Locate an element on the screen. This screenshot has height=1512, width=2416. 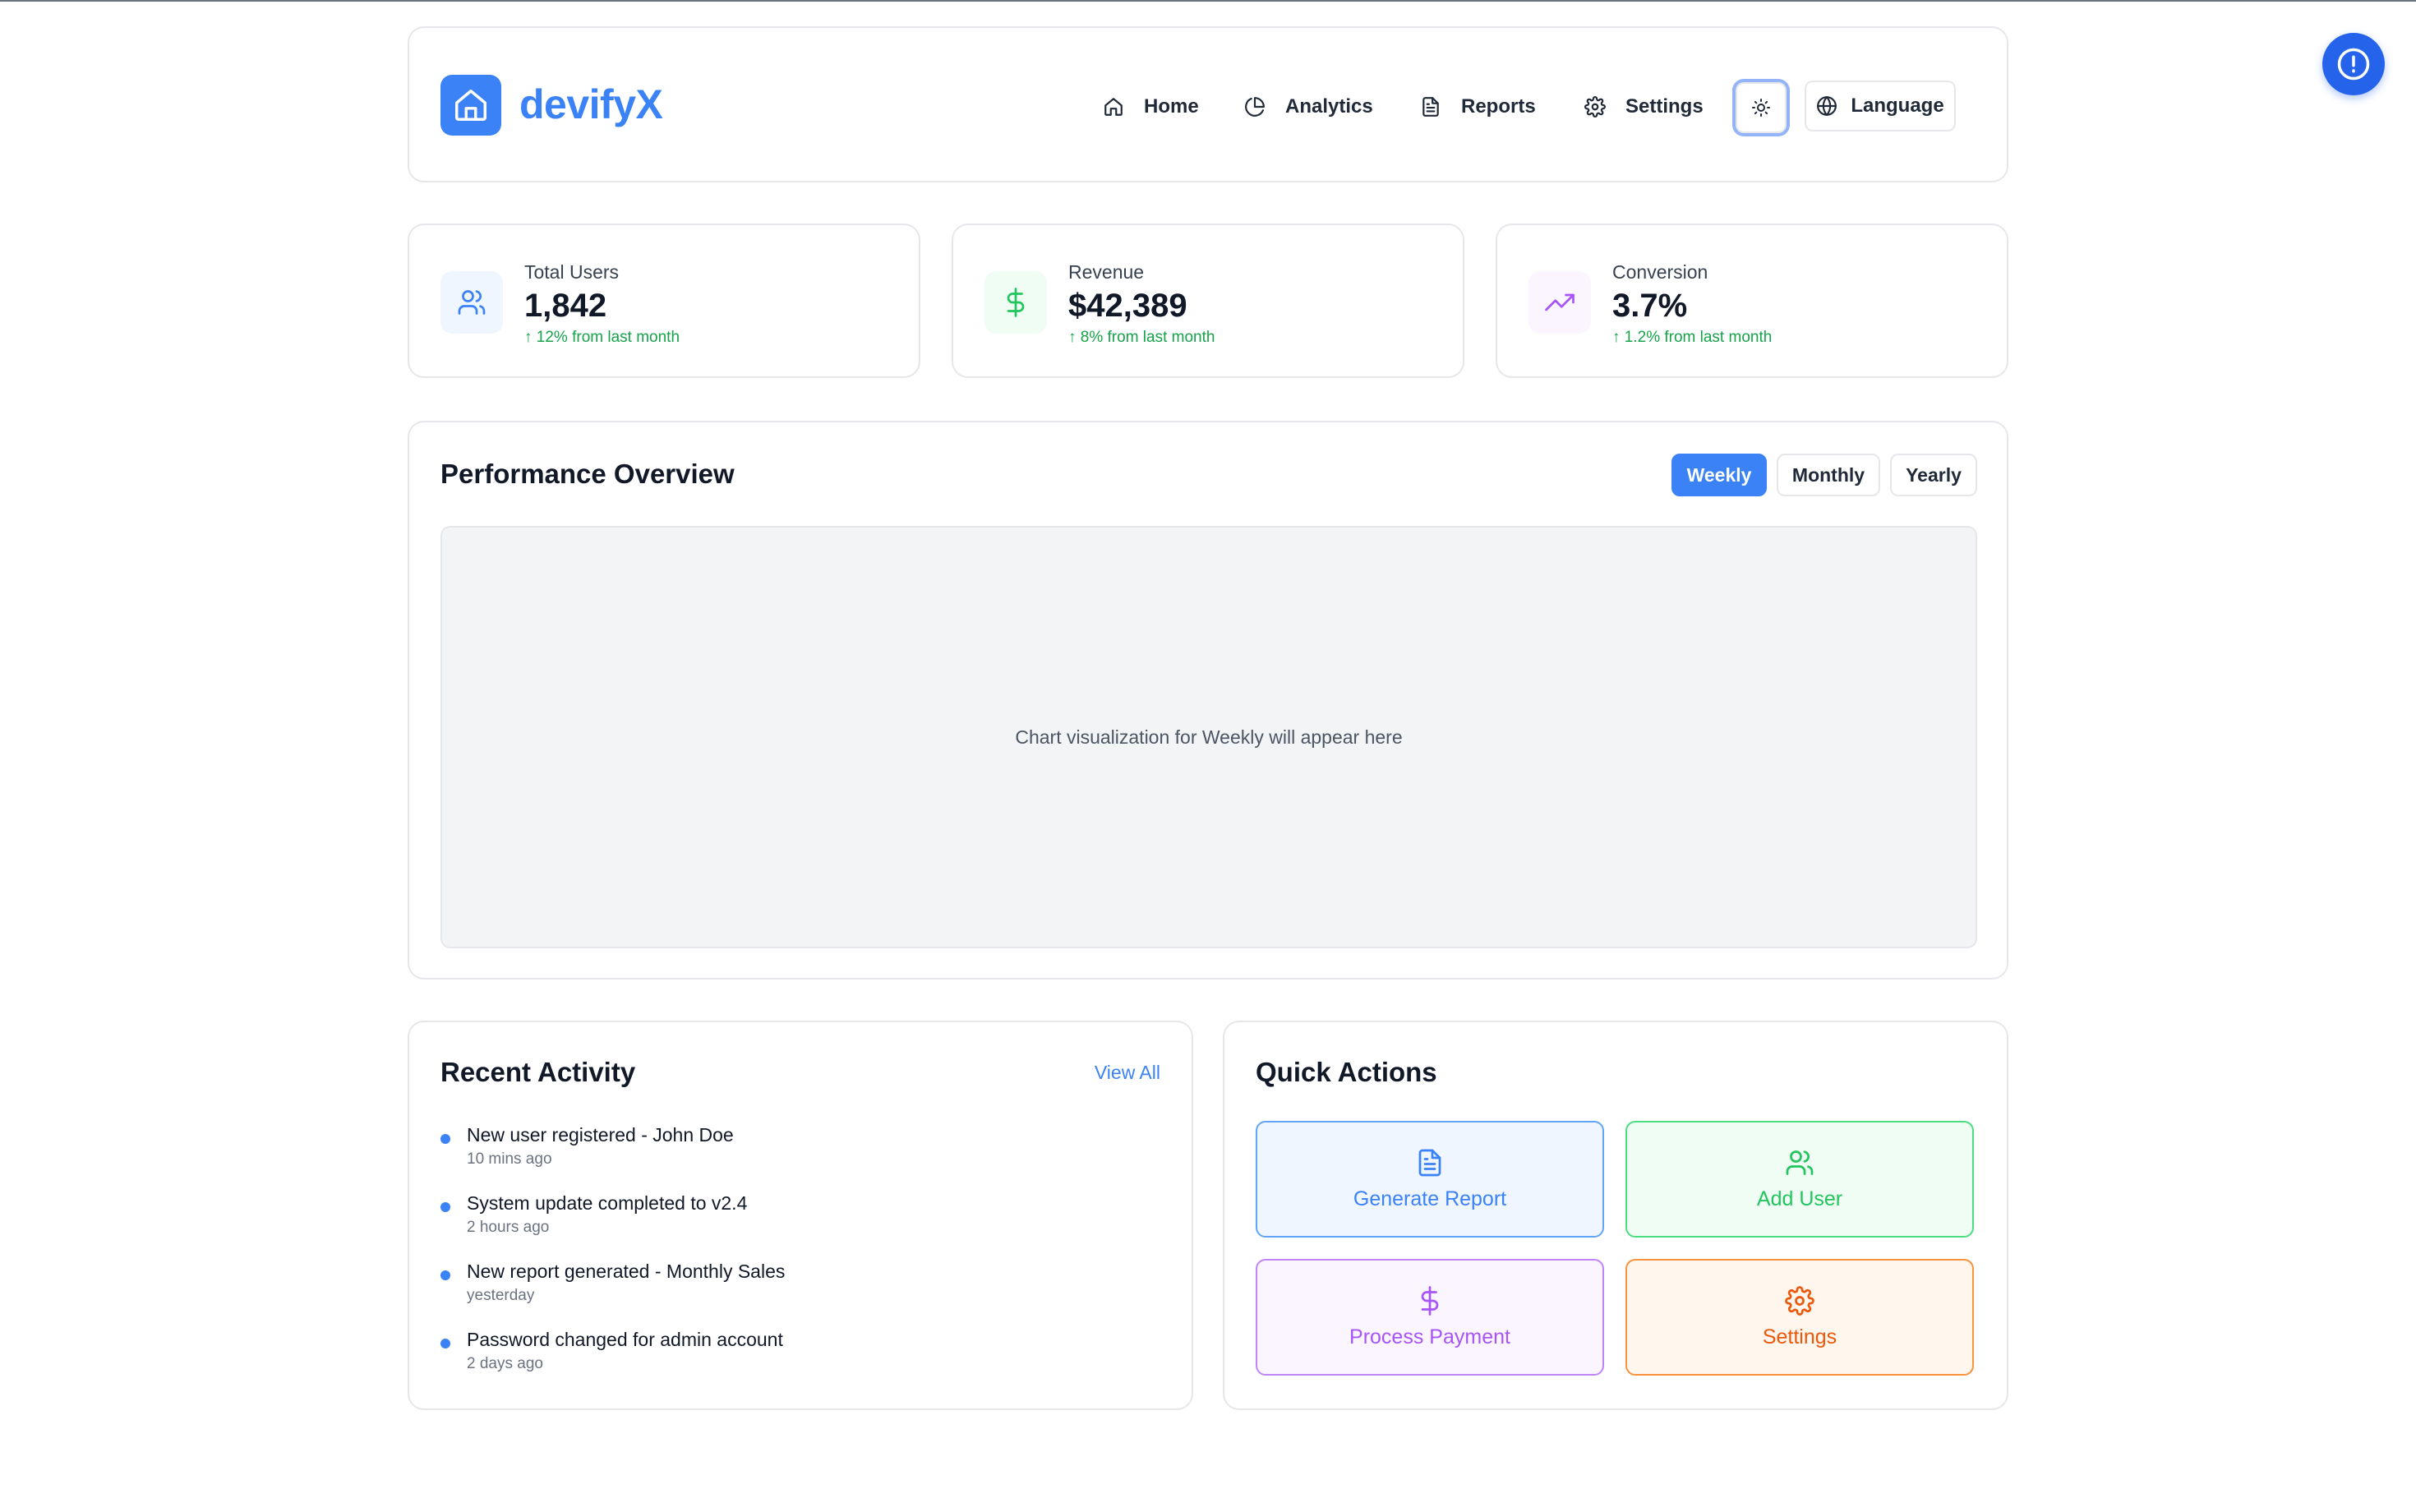
globe-icon is located at coordinates (1827, 106).